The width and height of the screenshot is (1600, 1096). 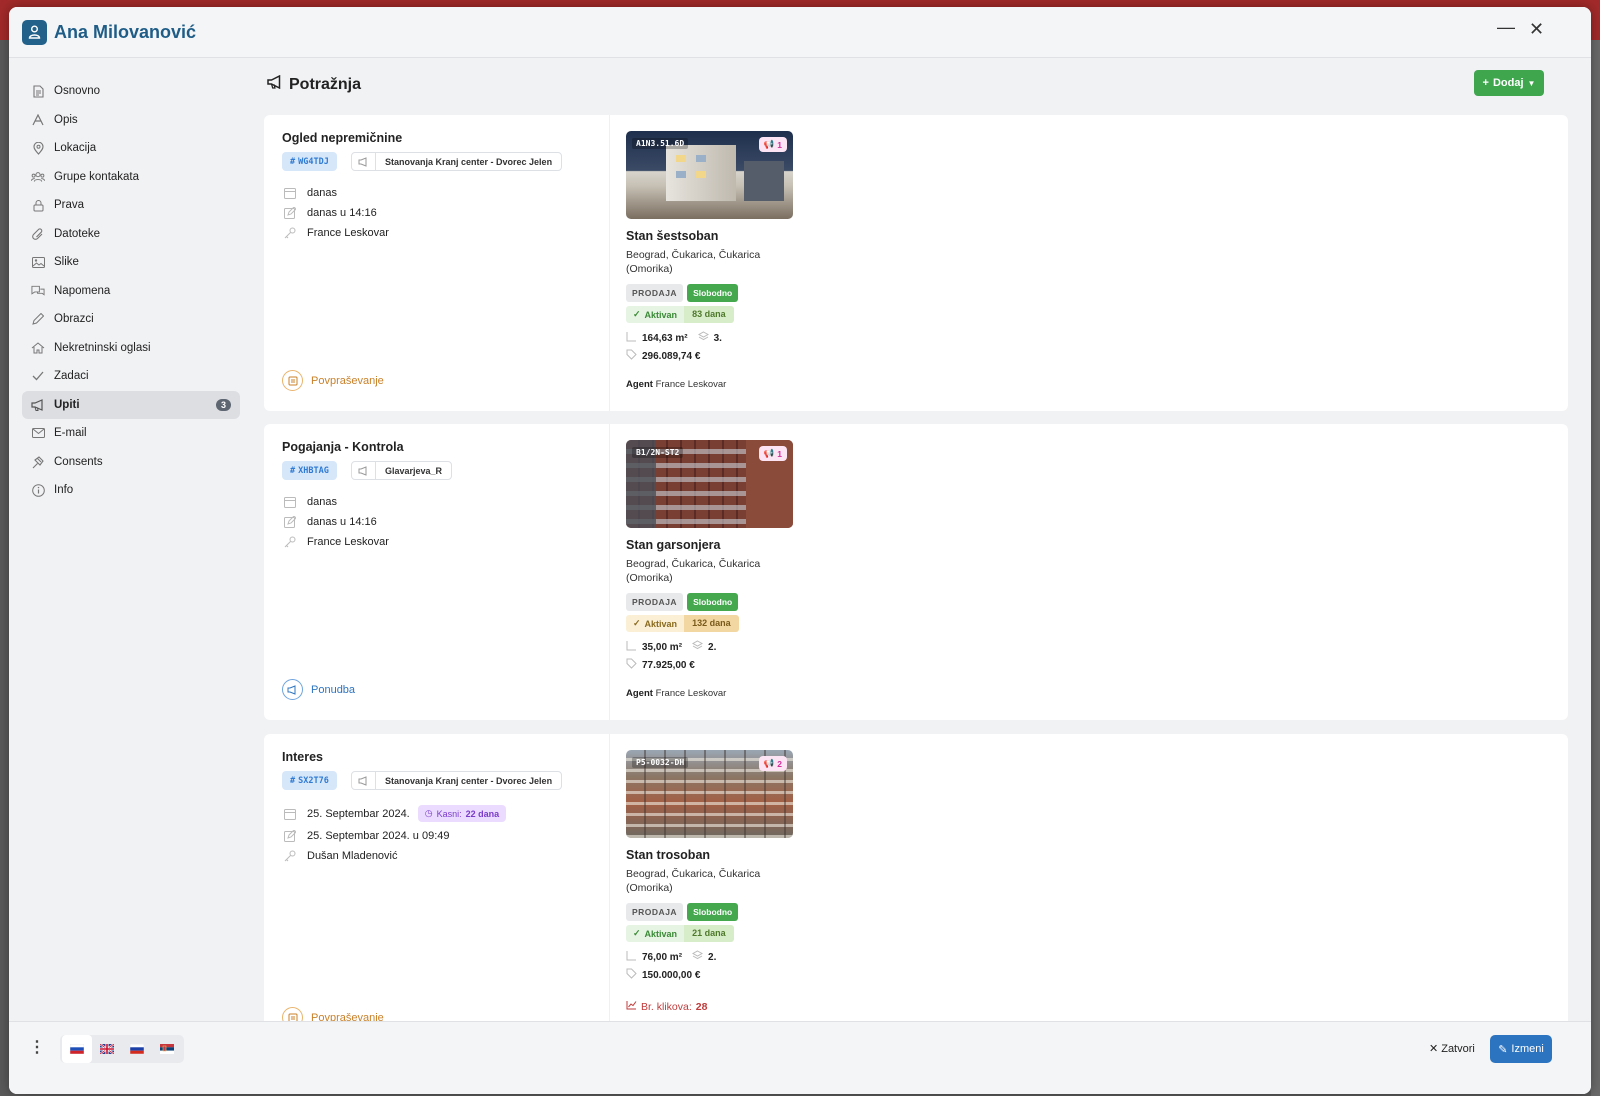 What do you see at coordinates (77, 1049) in the screenshot?
I see `flag-slovenia-icon` at bounding box center [77, 1049].